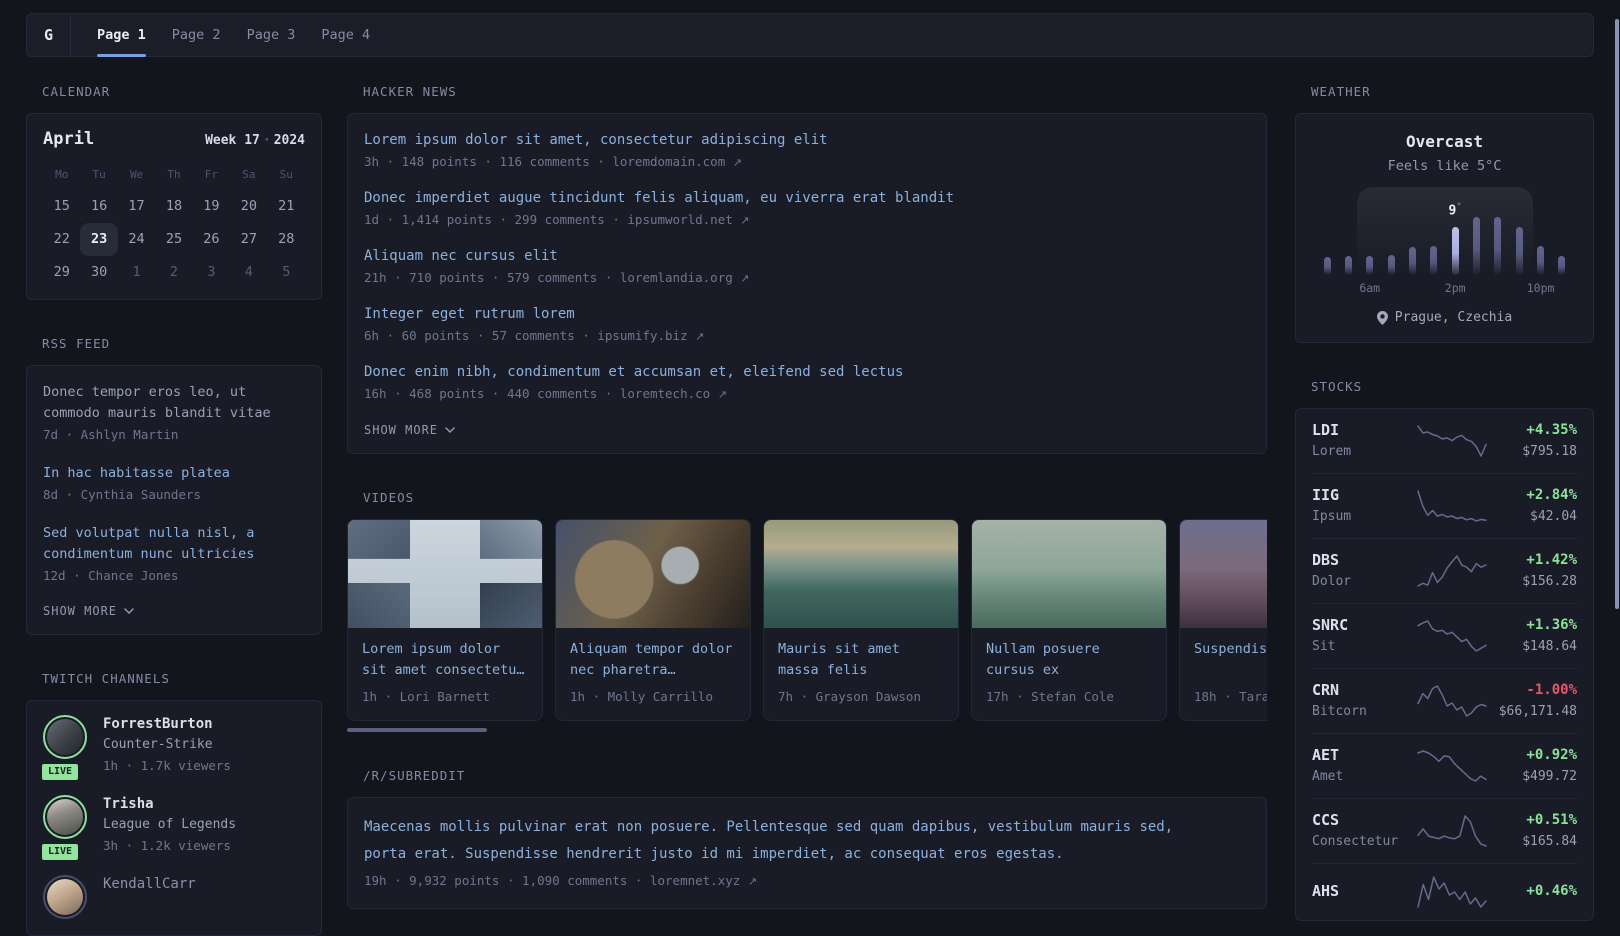  Describe the element at coordinates (111, 575) in the screenshot. I see `rss-item-meta: 12d · Chance Jones` at that location.